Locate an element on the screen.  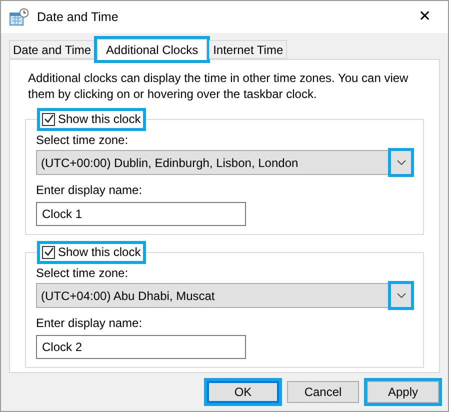
display-name-field: Clock 2 is located at coordinates (141, 347).